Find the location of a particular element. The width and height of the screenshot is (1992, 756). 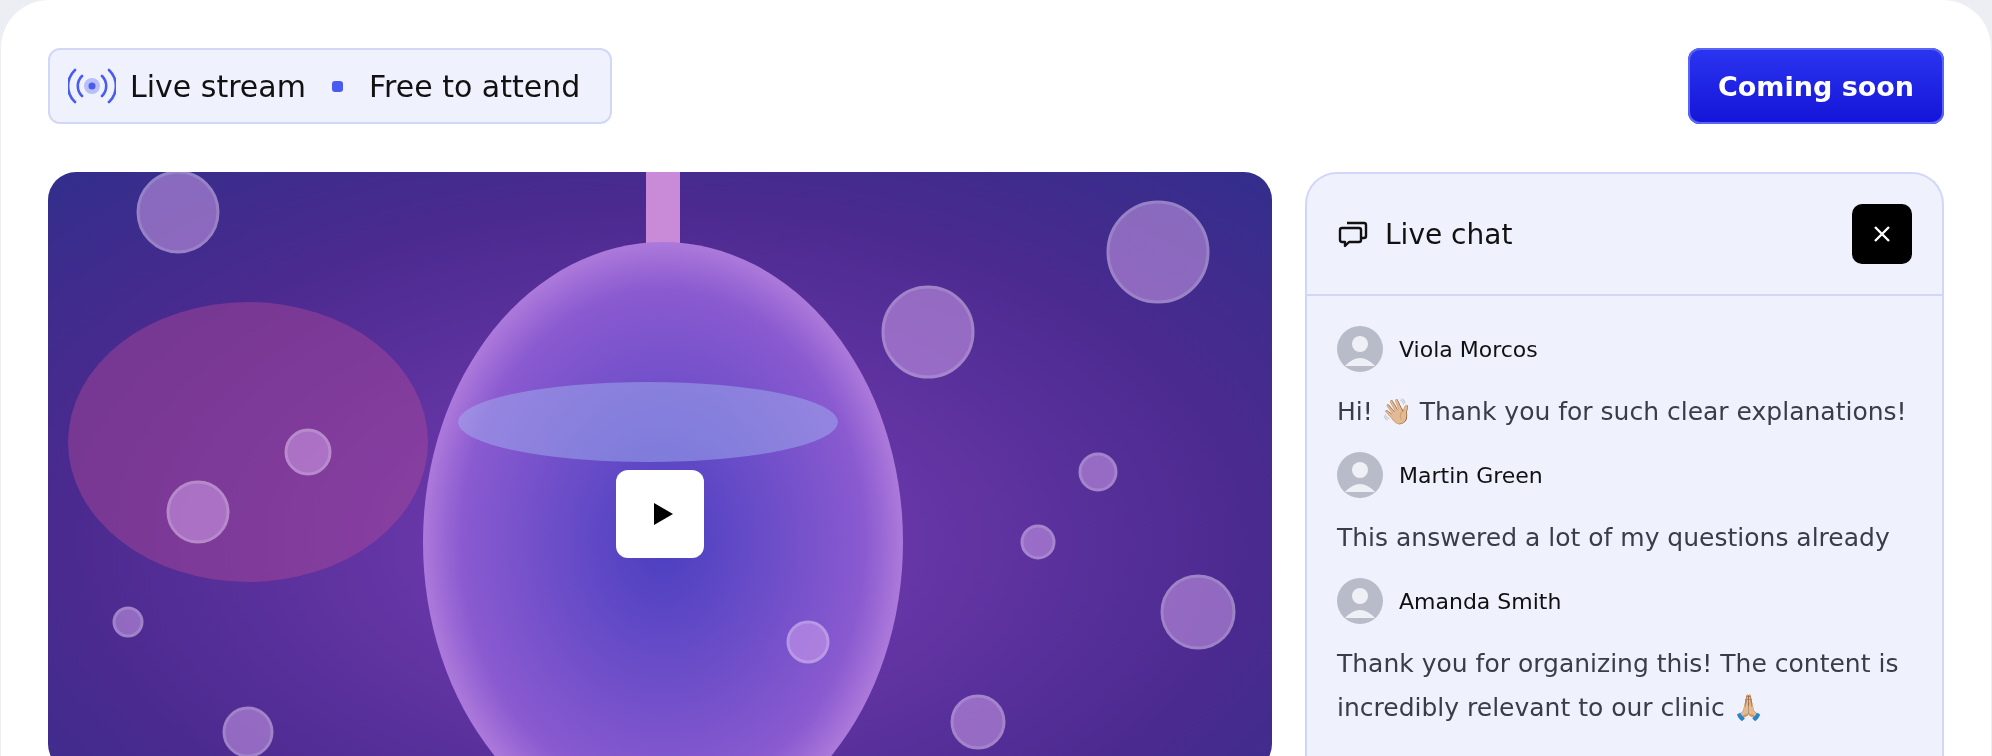

chat-title: Live chat is located at coordinates (1449, 234).